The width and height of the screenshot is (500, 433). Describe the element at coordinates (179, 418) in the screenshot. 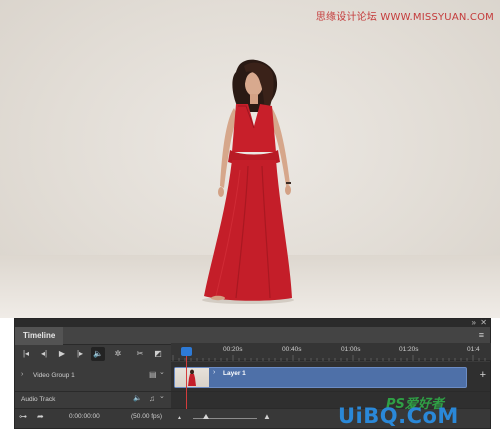

I see `zoom-out-icon: ▲` at that location.